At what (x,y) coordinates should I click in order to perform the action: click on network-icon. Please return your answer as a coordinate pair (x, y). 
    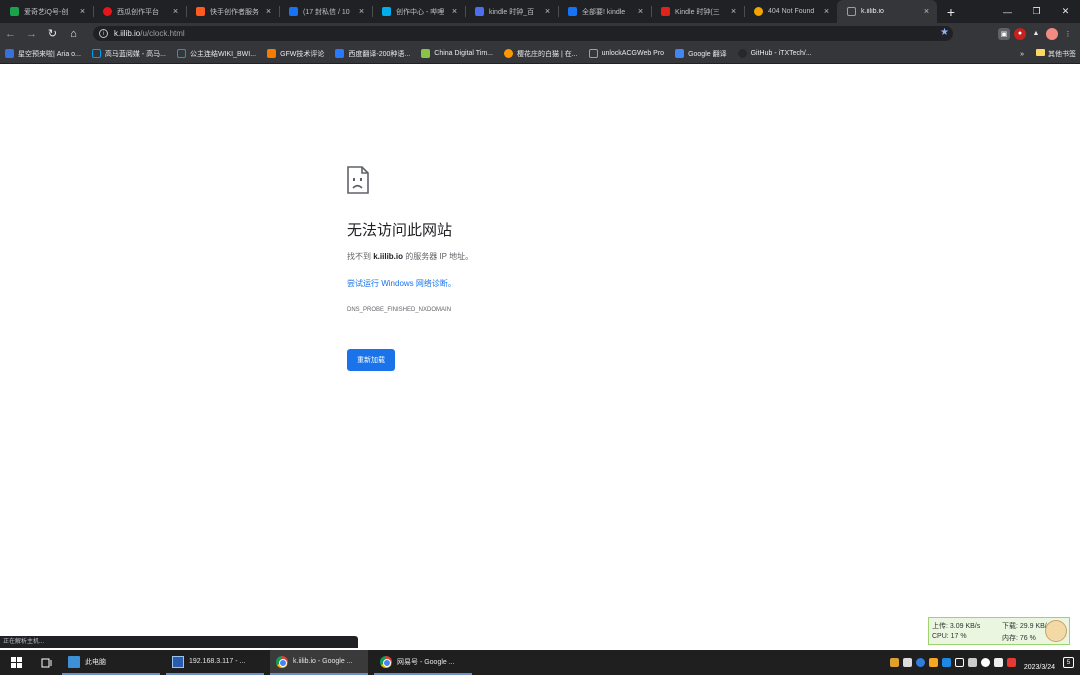
    Looking at the image, I should click on (959, 662).